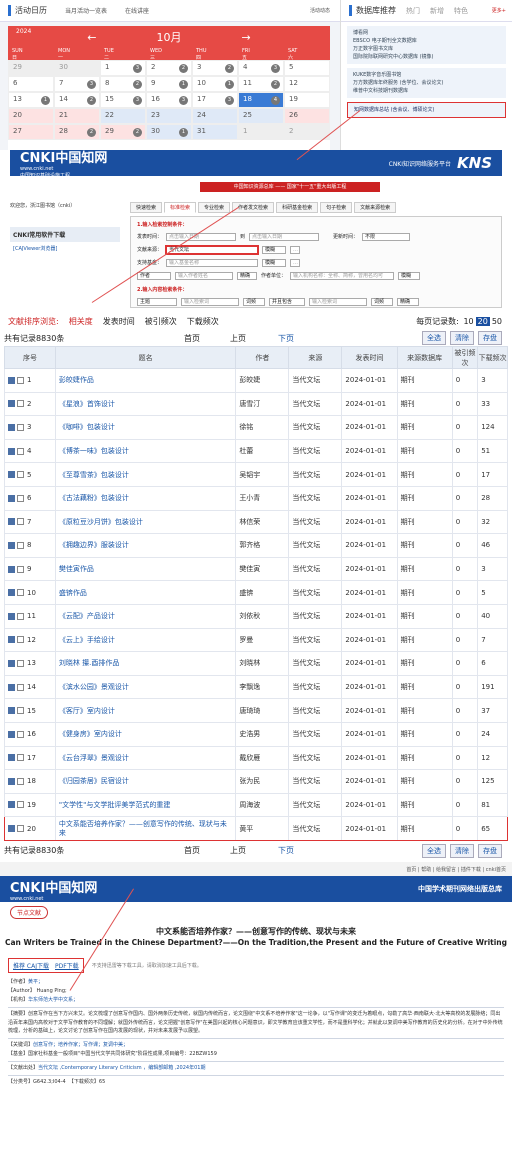  What do you see at coordinates (77, 84) in the screenshot?
I see `calendar-day: 73` at bounding box center [77, 84].